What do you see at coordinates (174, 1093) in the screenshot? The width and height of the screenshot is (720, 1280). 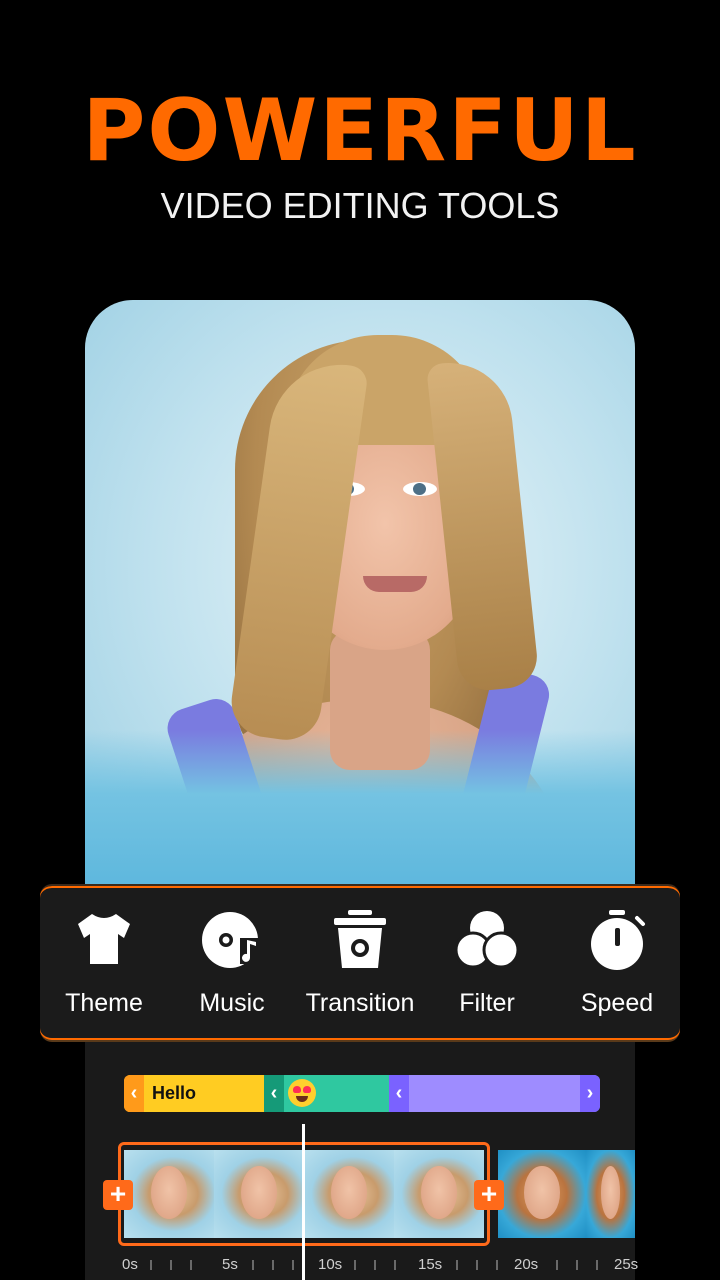 I see `text-clip-label: Hello` at bounding box center [174, 1093].